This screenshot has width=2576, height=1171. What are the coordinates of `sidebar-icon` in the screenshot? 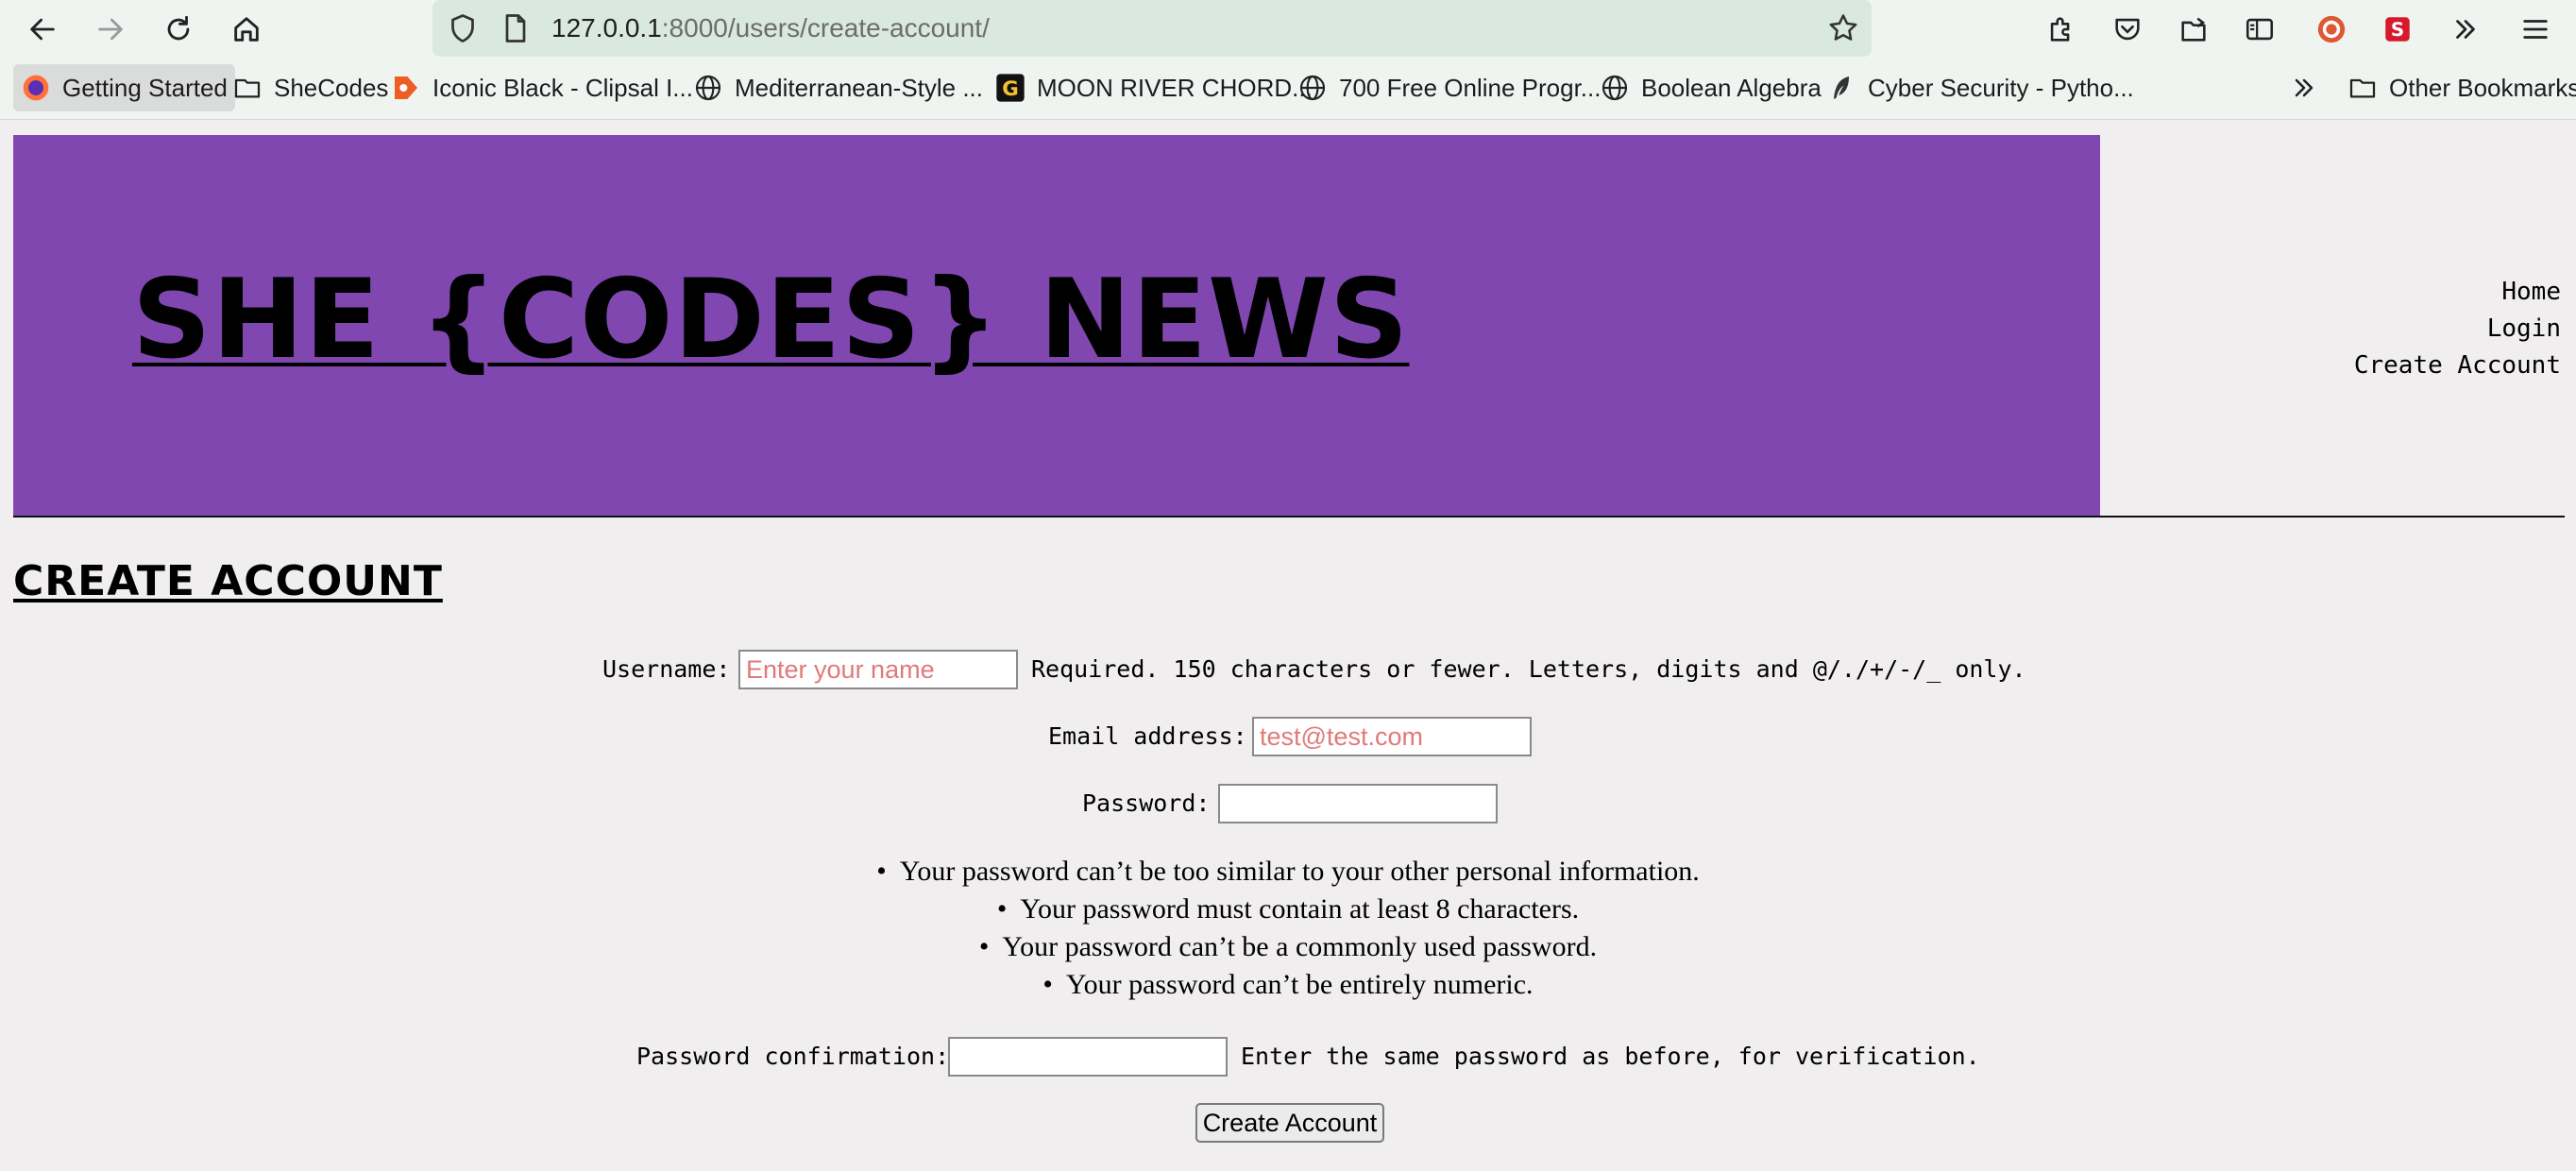 It's located at (2260, 29).